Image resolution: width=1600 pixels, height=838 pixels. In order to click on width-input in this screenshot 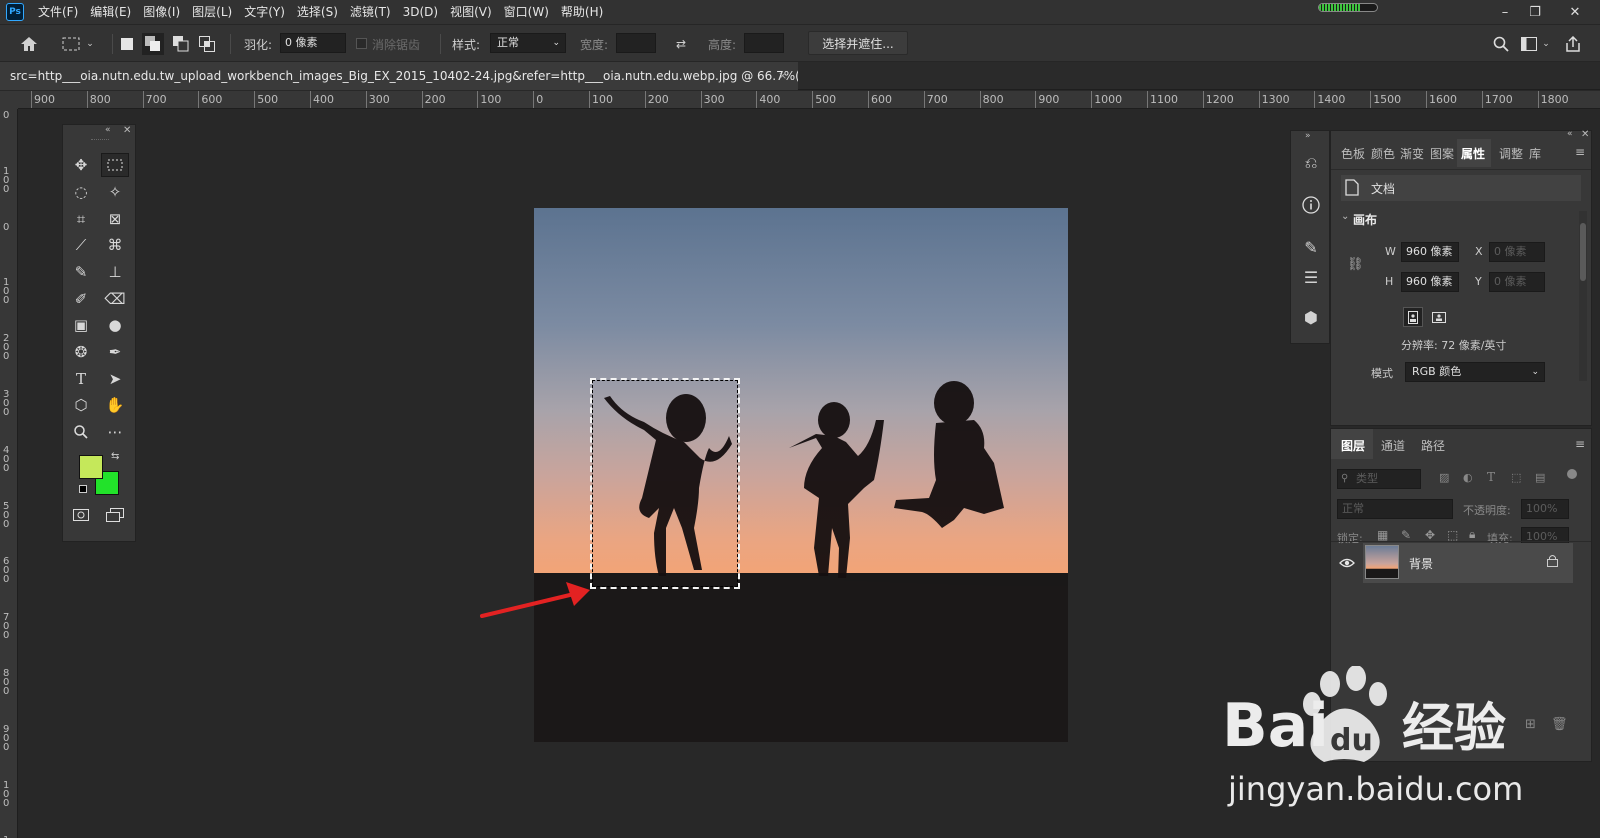, I will do `click(636, 43)`.